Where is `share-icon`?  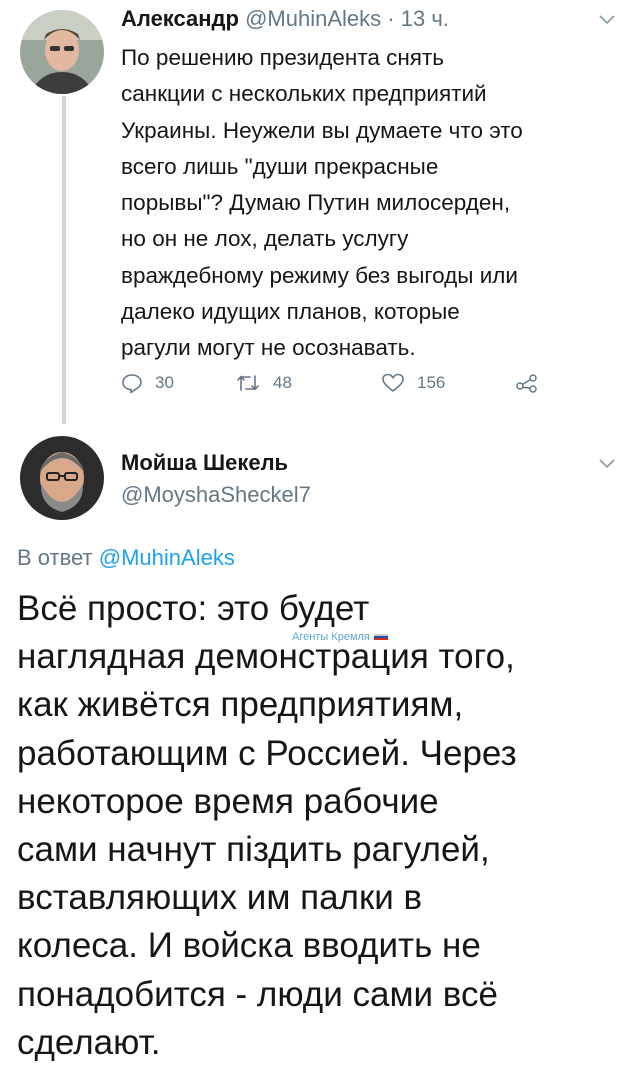 share-icon is located at coordinates (527, 383).